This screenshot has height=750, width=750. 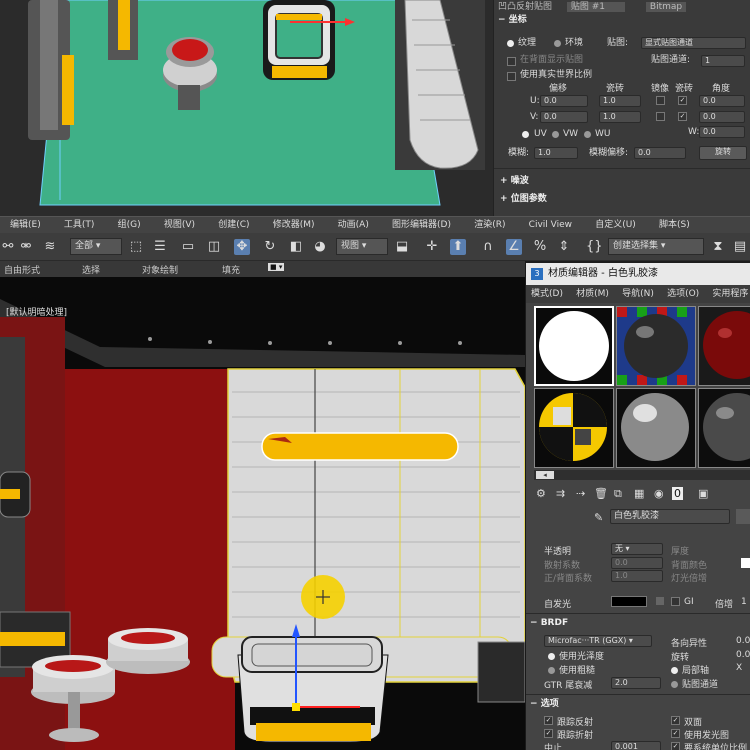 I want to click on shading-mode-label: [默认明暗处理], so click(x=36, y=313).